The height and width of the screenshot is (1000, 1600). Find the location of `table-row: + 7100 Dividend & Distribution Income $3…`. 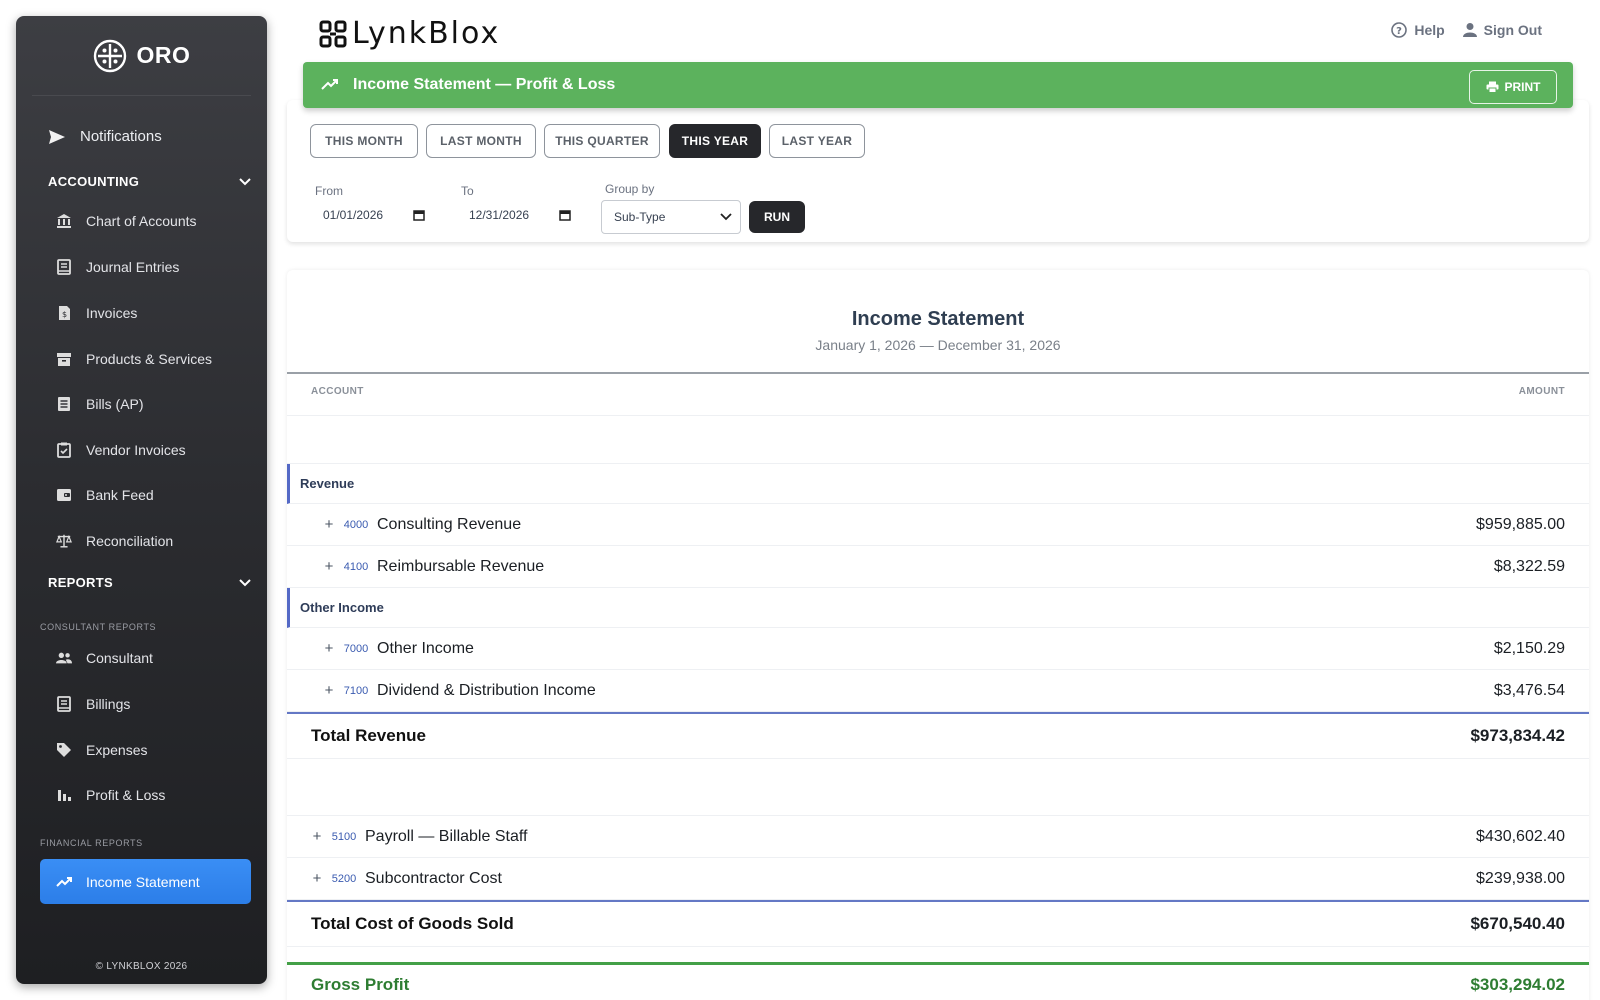

table-row: + 7100 Dividend & Distribution Income $3… is located at coordinates (938, 691).